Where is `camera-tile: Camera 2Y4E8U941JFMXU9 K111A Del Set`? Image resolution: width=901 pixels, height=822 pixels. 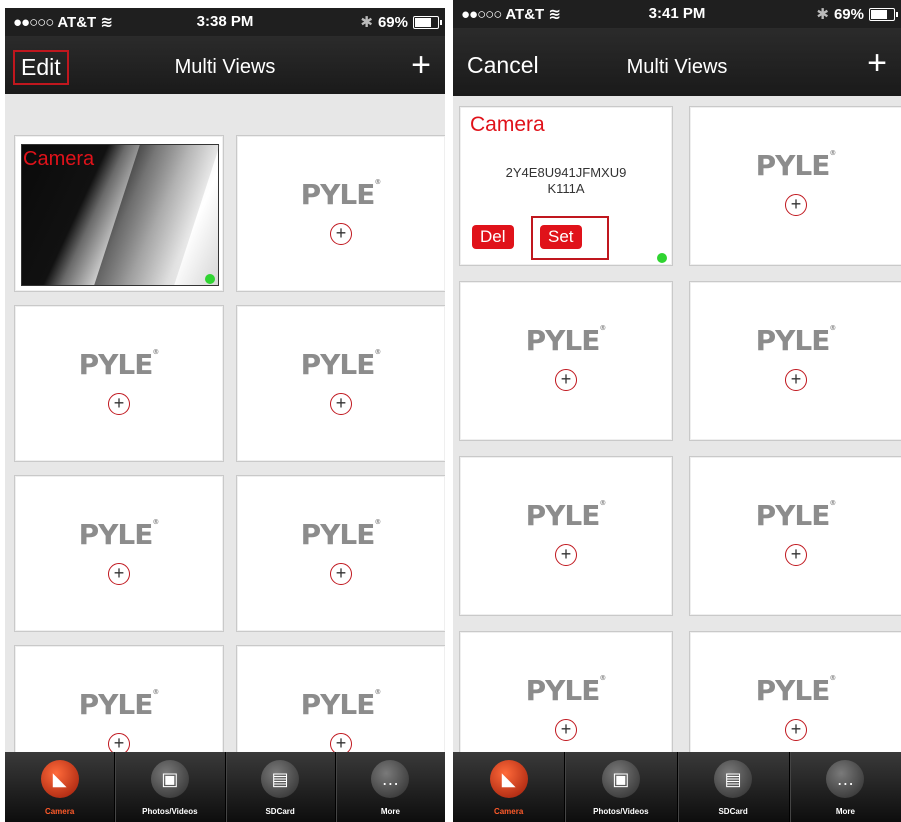
camera-tile: Camera 2Y4E8U941JFMXU9 K111A Del Set is located at coordinates (566, 186).